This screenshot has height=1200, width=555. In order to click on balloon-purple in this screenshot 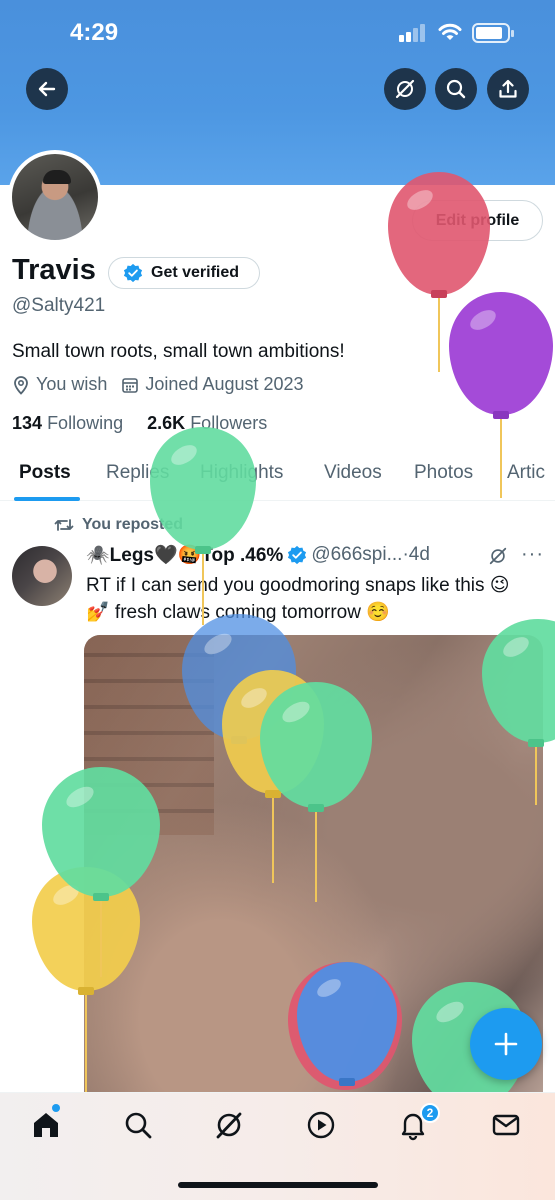, I will do `click(501, 395)`.